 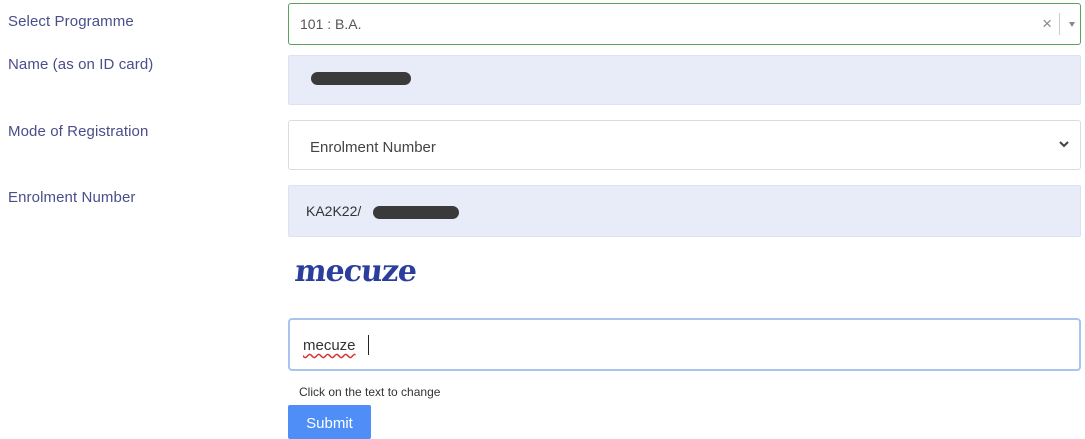 I want to click on captcha-input: mecuze, so click(x=684, y=344).